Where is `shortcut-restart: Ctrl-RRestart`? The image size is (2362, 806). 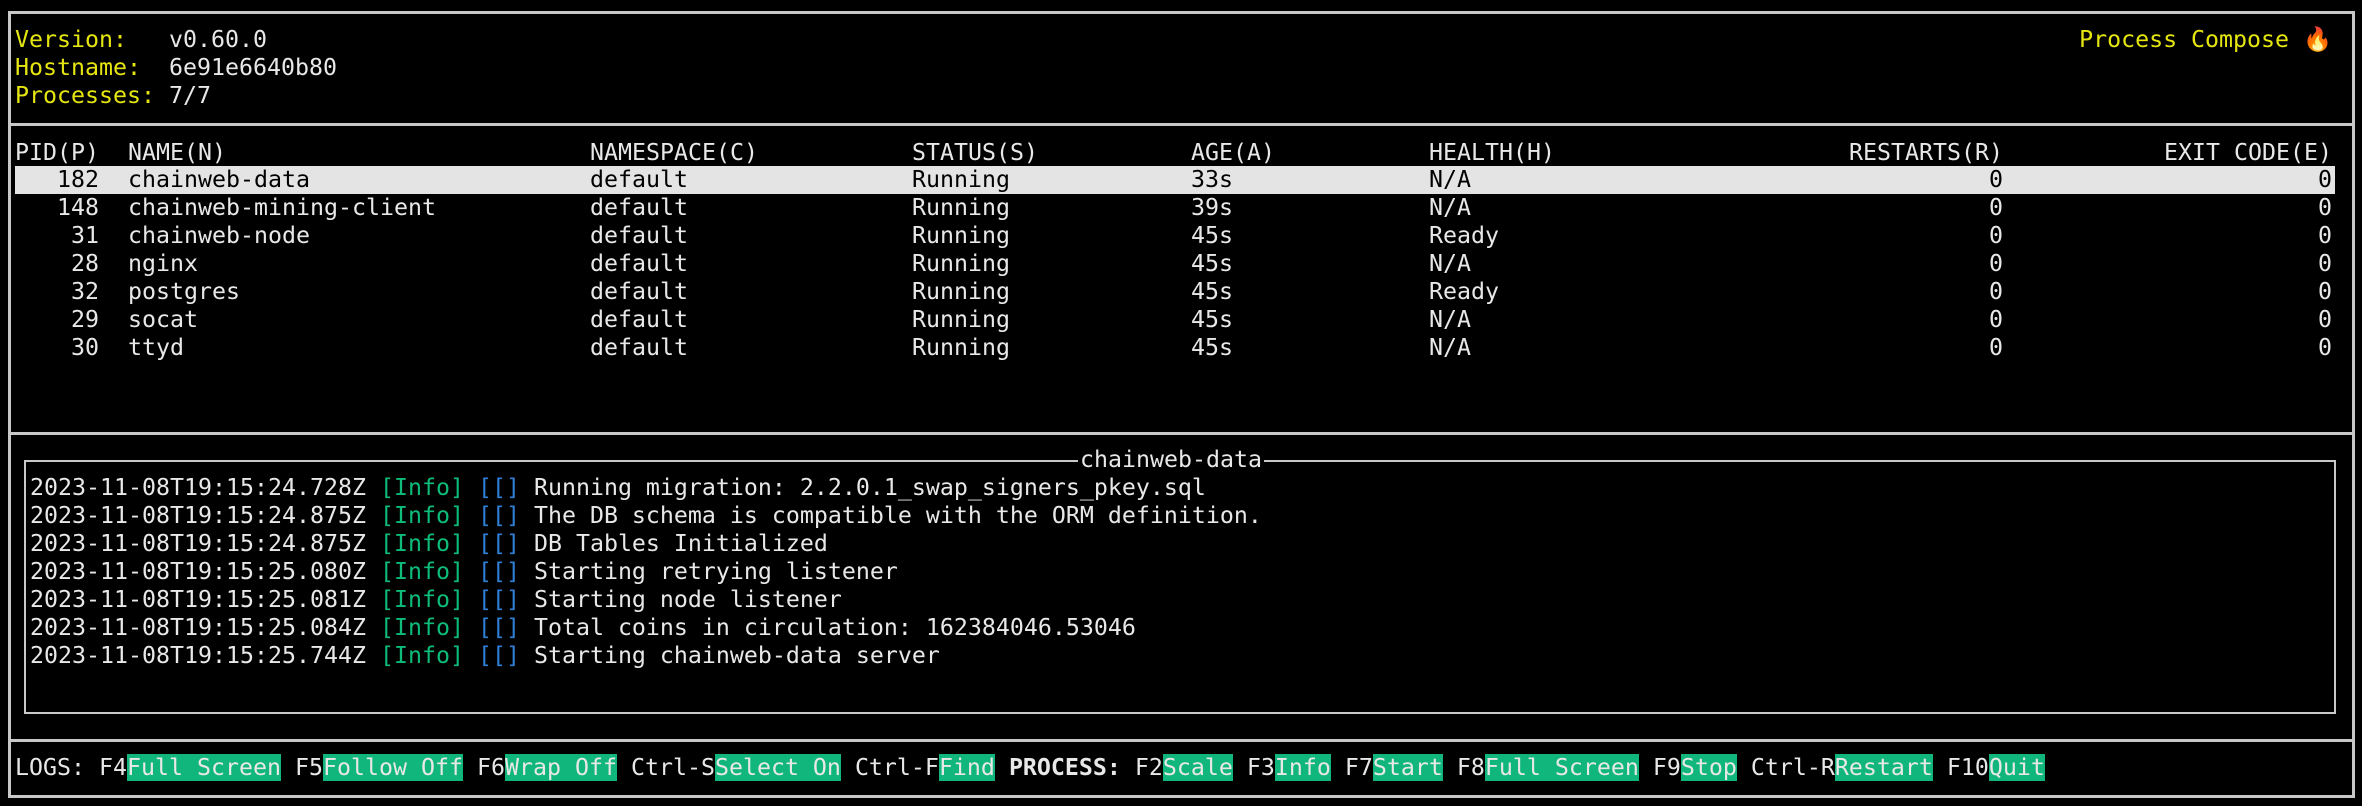
shortcut-restart: Ctrl-RRestart is located at coordinates (1842, 767).